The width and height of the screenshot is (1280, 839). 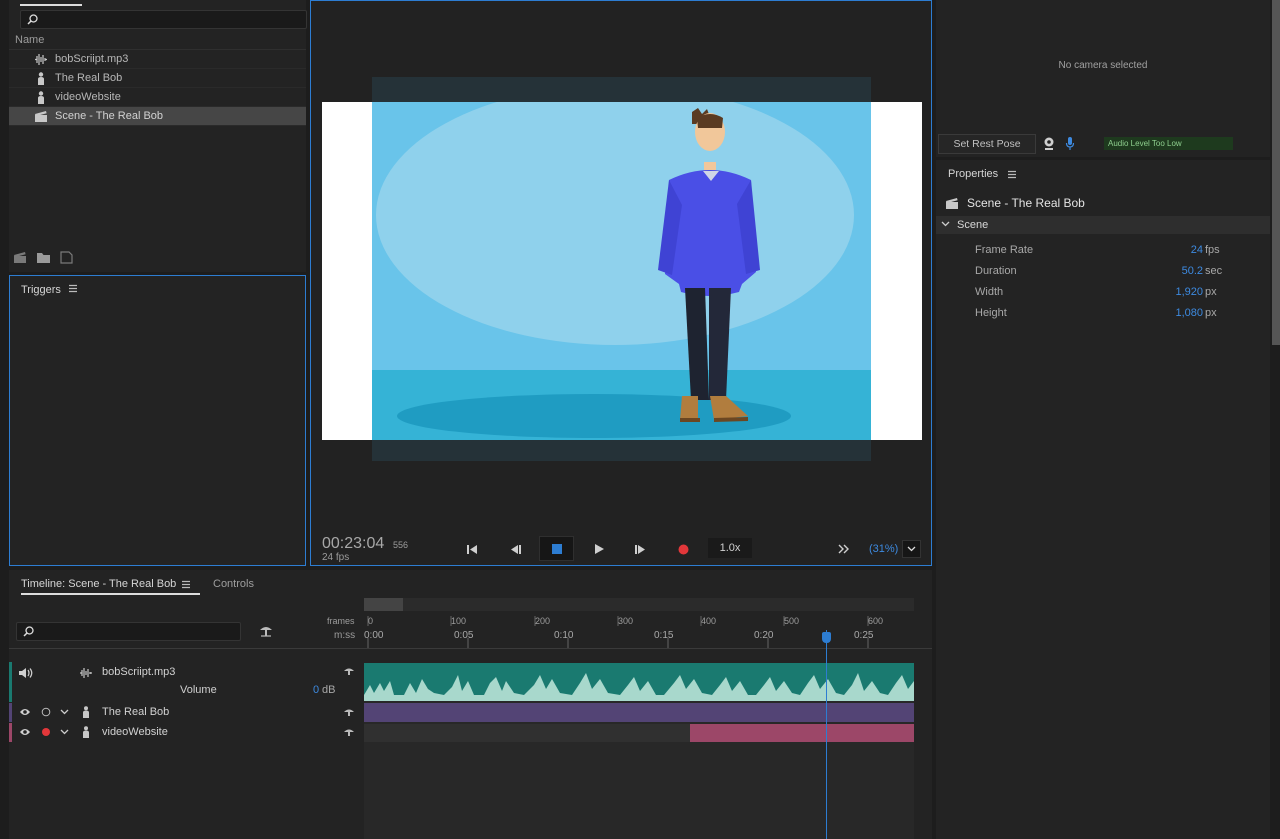 I want to click on panel-title: Properties, so click(x=973, y=174).